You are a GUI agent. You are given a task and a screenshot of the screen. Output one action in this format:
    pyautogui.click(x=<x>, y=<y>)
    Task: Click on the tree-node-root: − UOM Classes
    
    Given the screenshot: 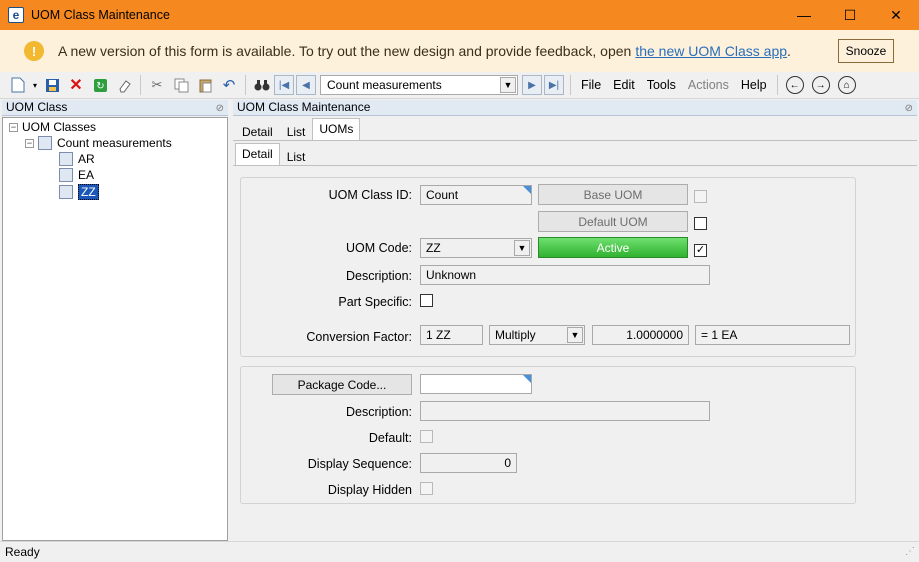 What is the action you would take?
    pyautogui.click(x=52, y=127)
    